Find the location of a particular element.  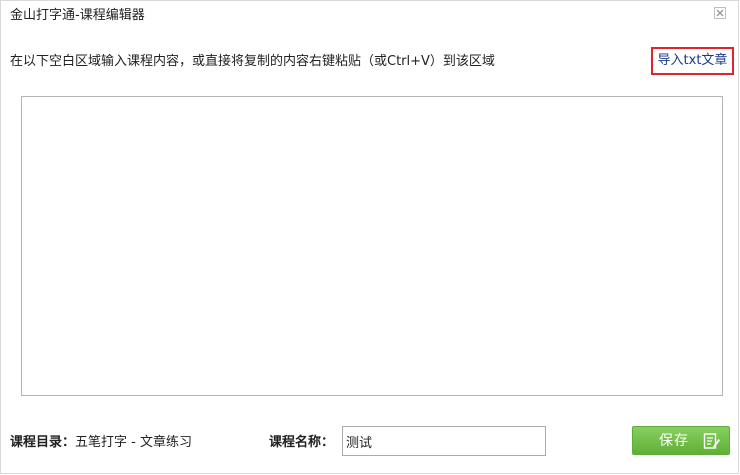

close-icon is located at coordinates (720, 13).